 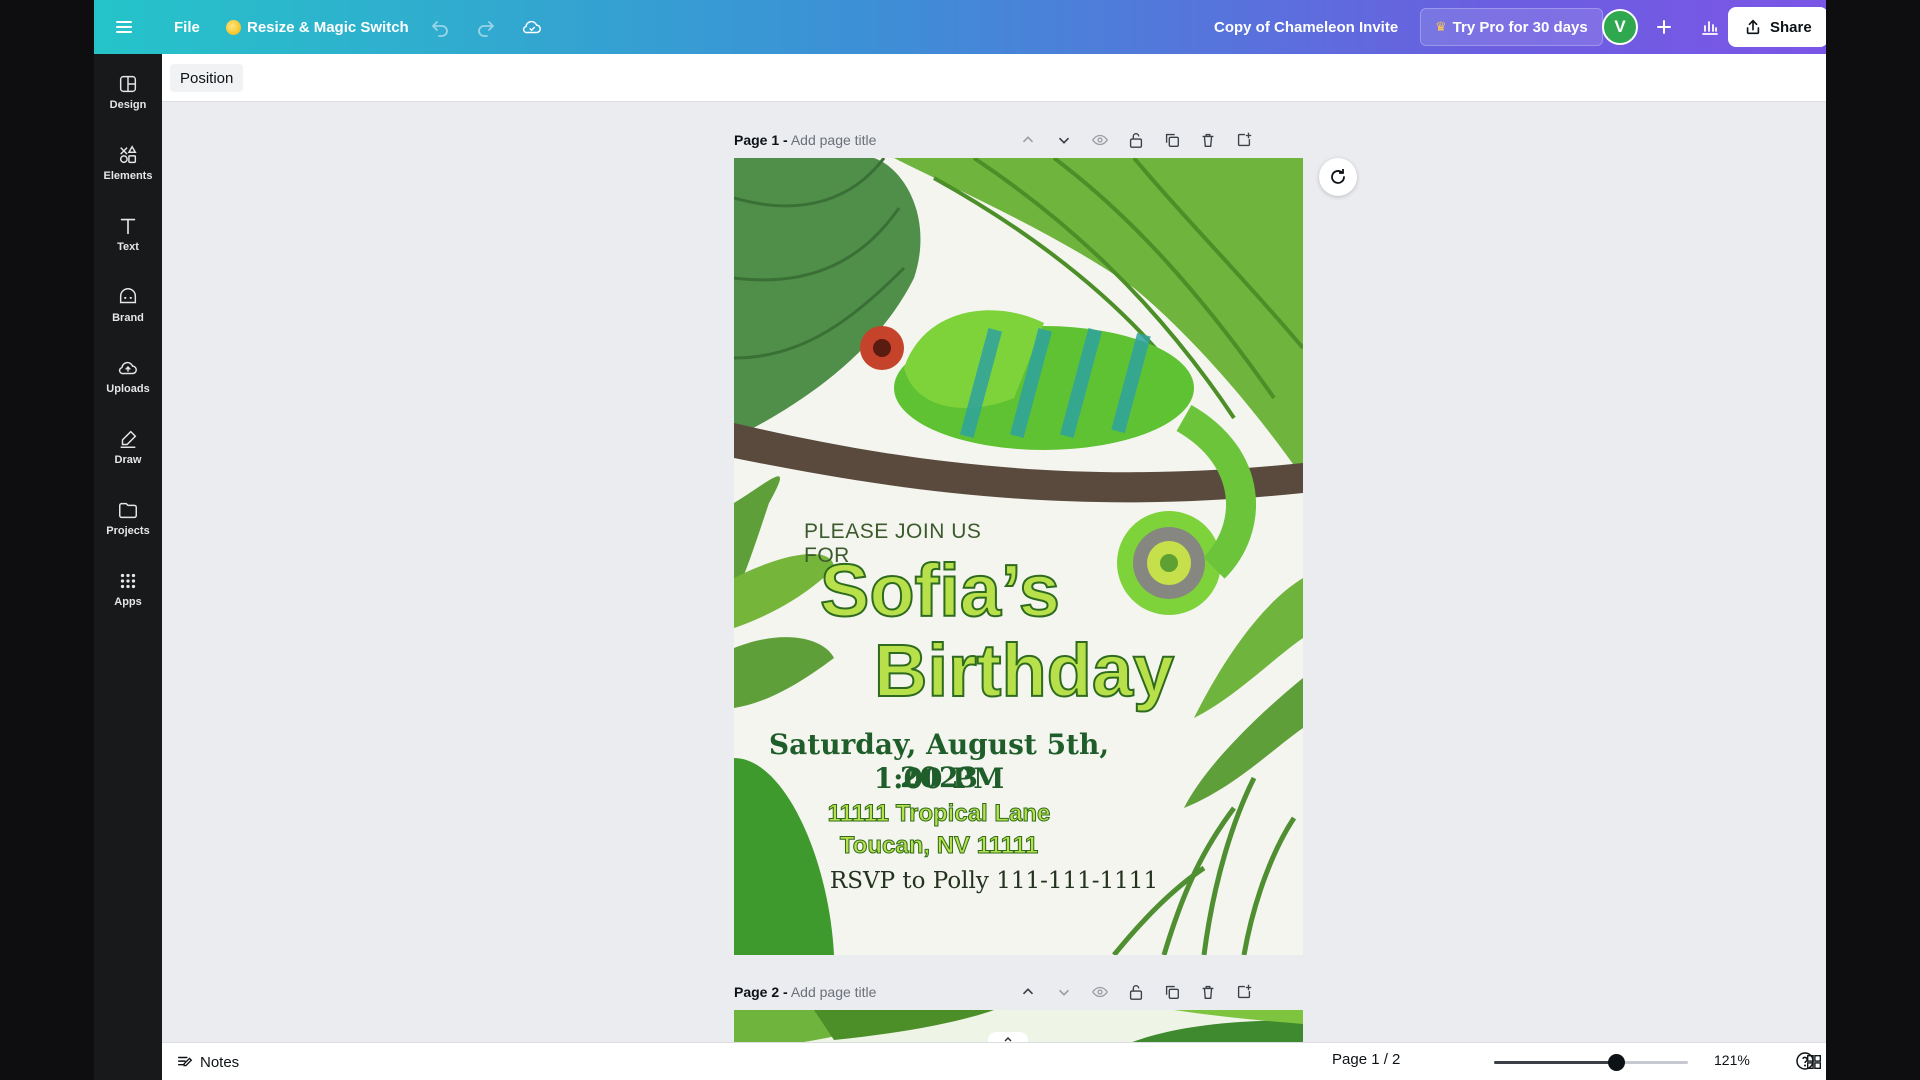 I want to click on sidebar-item-design: Design, so click(x=128, y=92).